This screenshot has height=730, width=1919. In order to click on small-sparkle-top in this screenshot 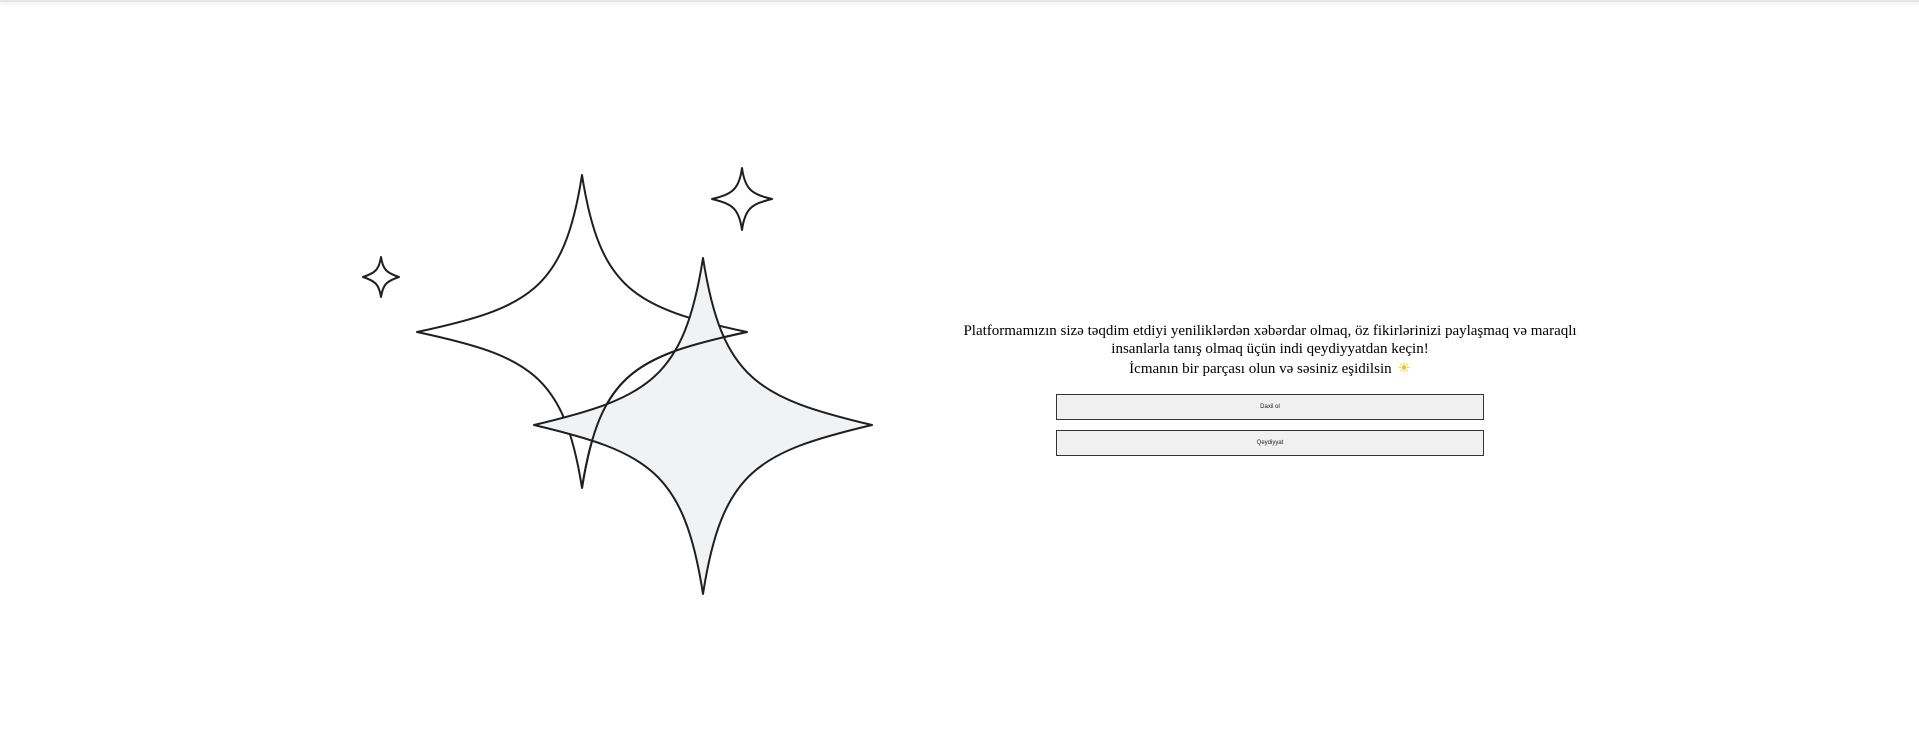, I will do `click(742, 199)`.